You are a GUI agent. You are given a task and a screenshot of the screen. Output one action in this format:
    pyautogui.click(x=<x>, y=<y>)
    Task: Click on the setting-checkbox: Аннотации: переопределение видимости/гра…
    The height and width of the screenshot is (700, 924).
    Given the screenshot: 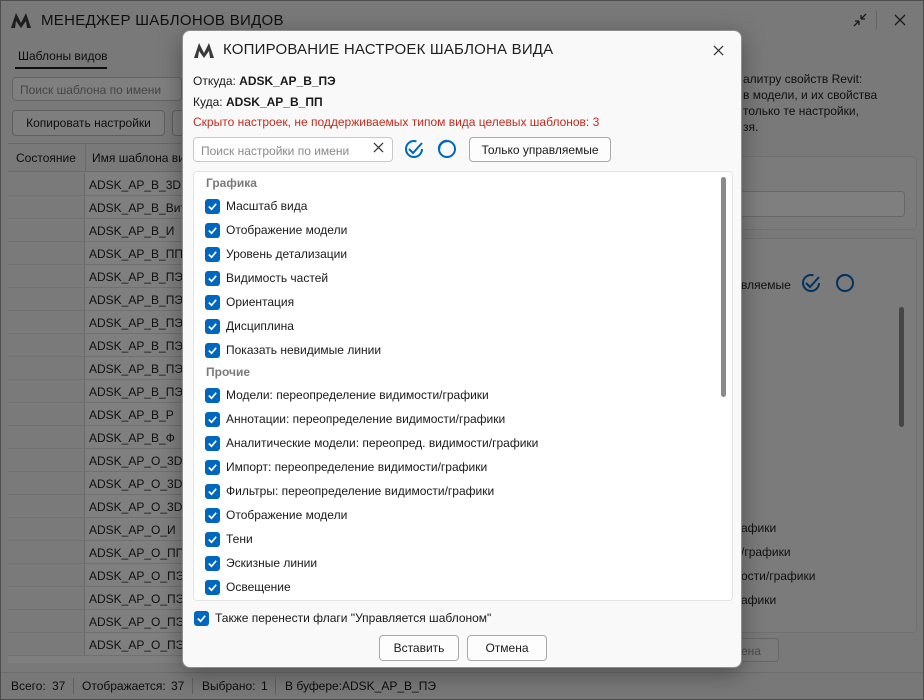 What is the action you would take?
    pyautogui.click(x=355, y=419)
    